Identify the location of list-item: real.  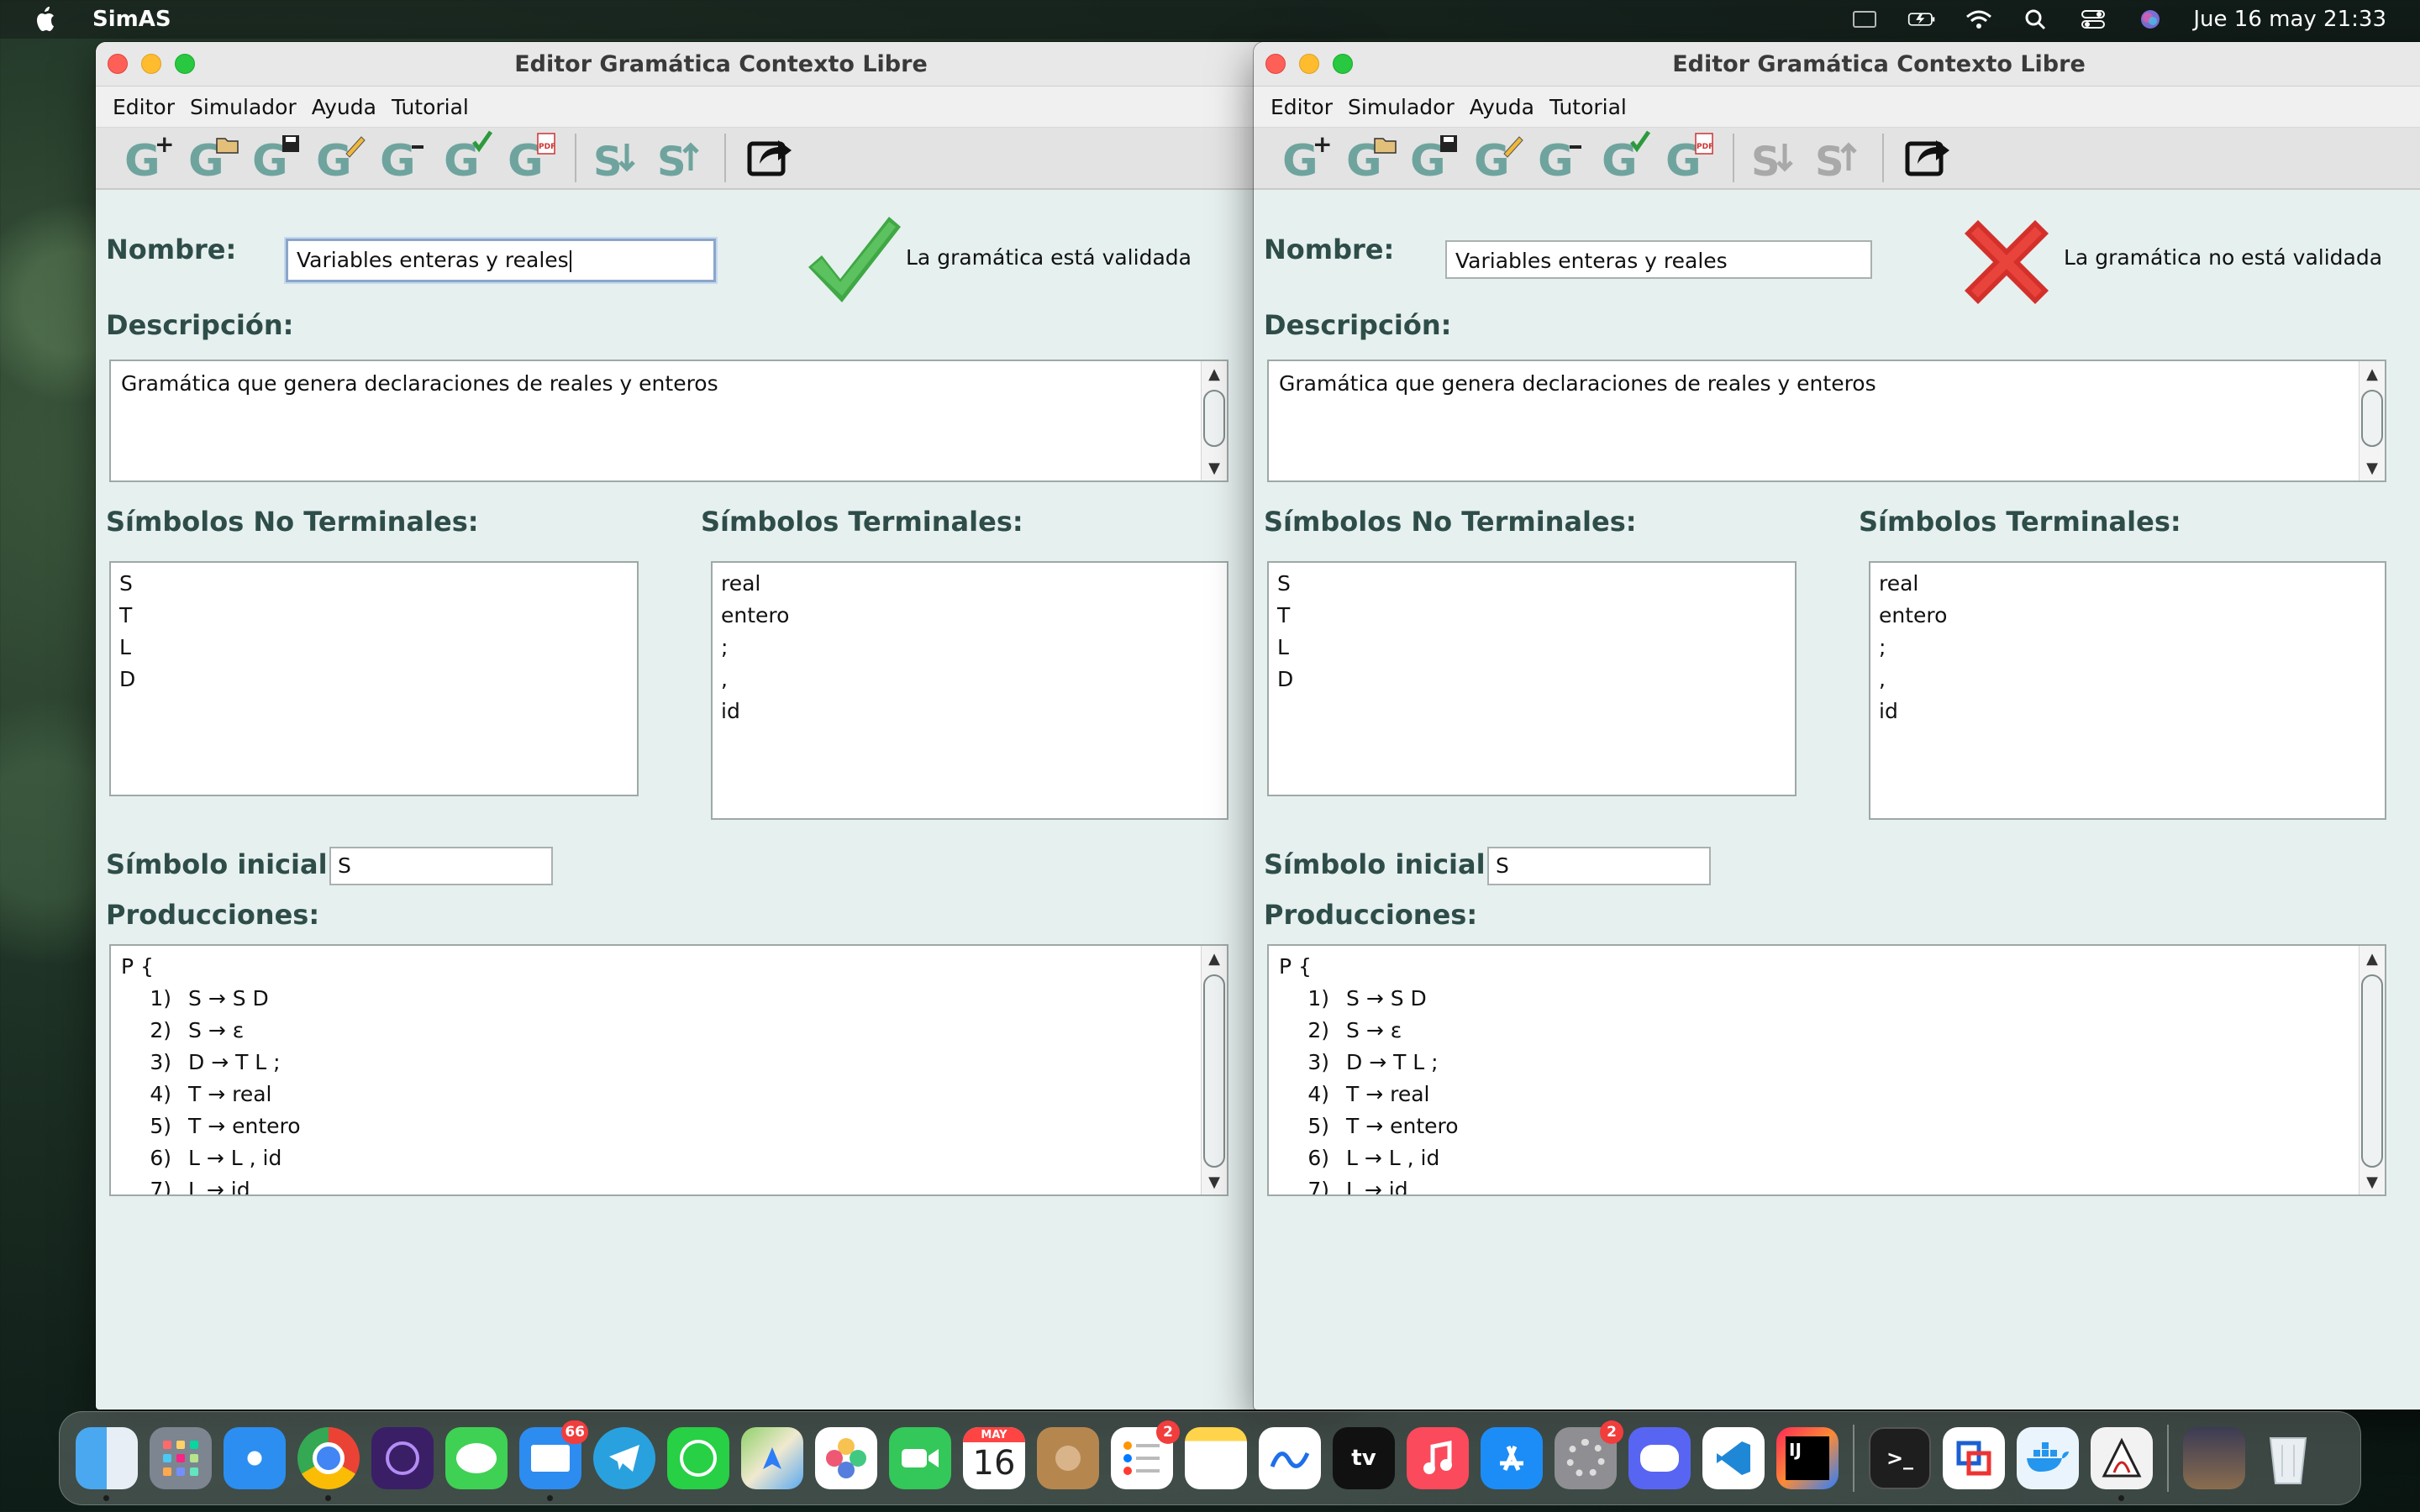
(2127, 584).